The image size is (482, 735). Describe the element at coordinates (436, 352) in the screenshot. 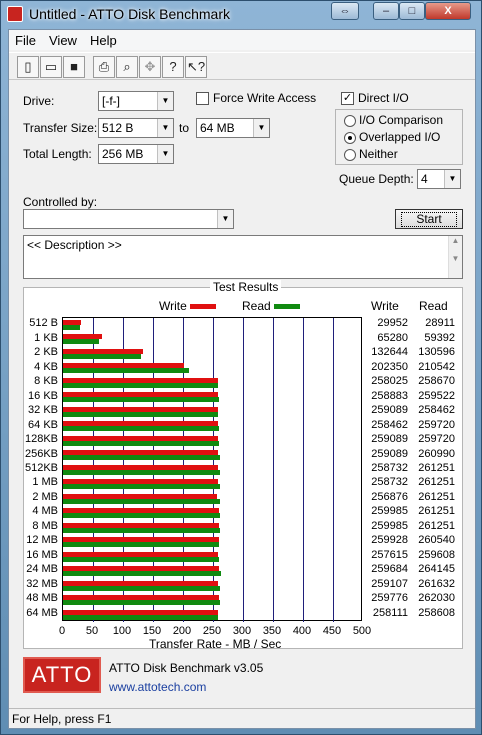

I see `read-value: 130596` at that location.